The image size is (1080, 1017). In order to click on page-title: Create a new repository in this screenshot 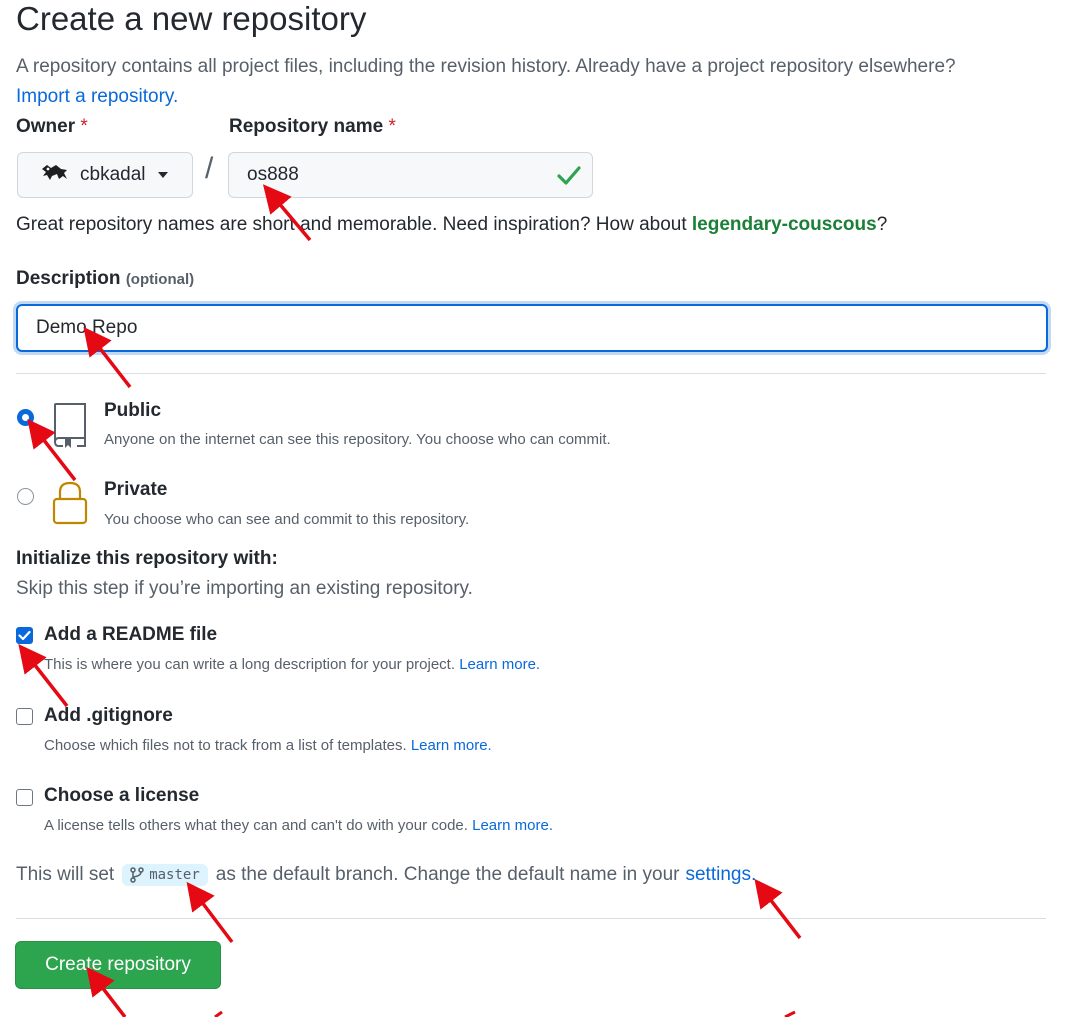, I will do `click(191, 18)`.